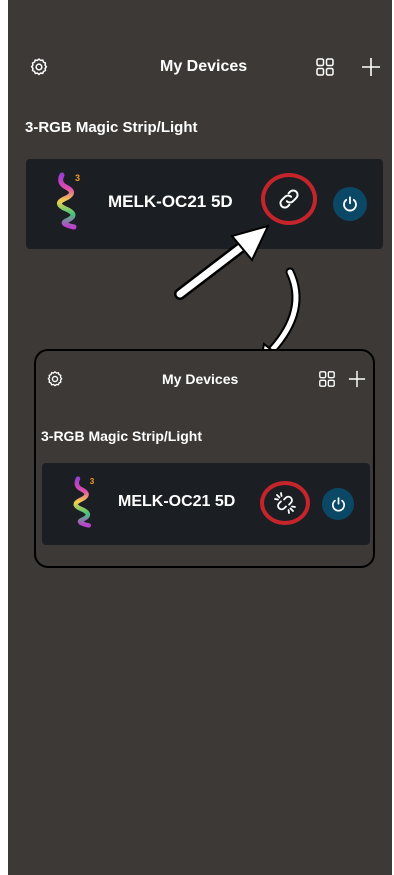 The image size is (394, 875). What do you see at coordinates (92, 481) in the screenshot?
I see `inset-strip-badge-number: 3` at bounding box center [92, 481].